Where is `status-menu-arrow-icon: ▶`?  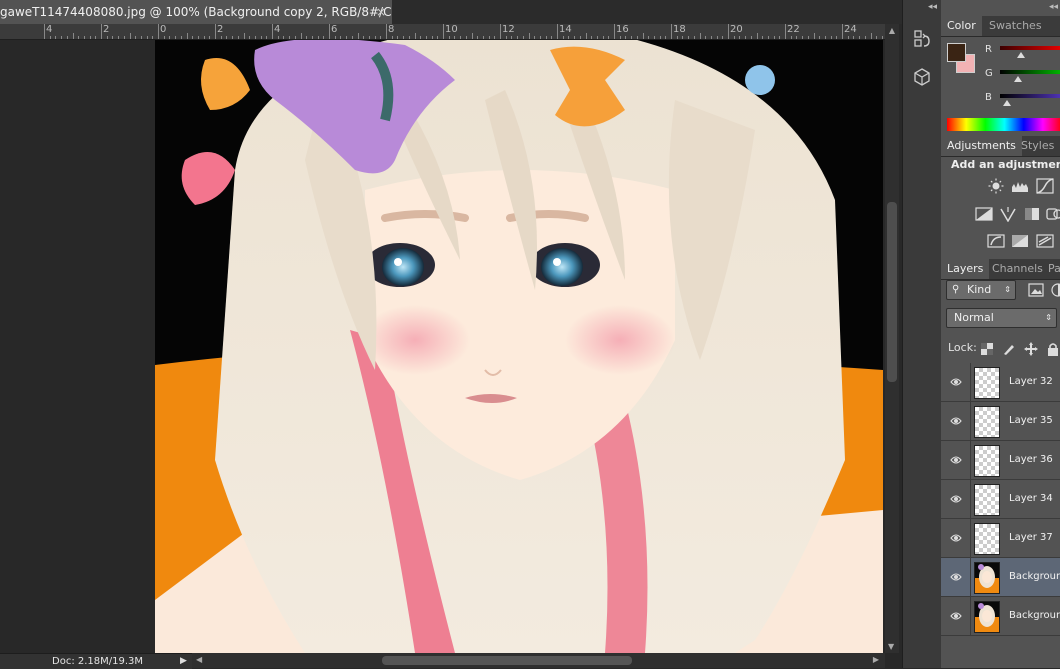 status-menu-arrow-icon: ▶ is located at coordinates (185, 661).